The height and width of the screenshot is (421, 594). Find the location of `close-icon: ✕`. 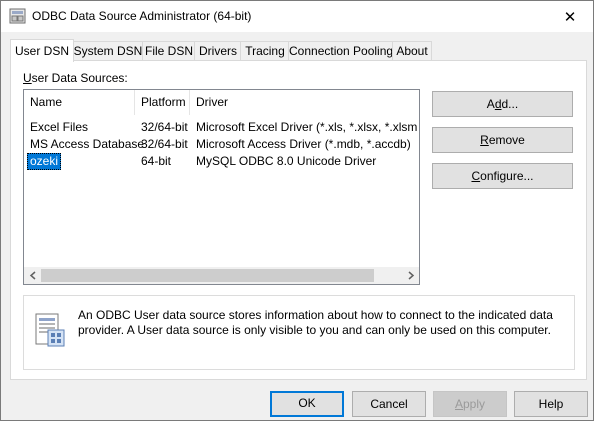

close-icon: ✕ is located at coordinates (570, 17).